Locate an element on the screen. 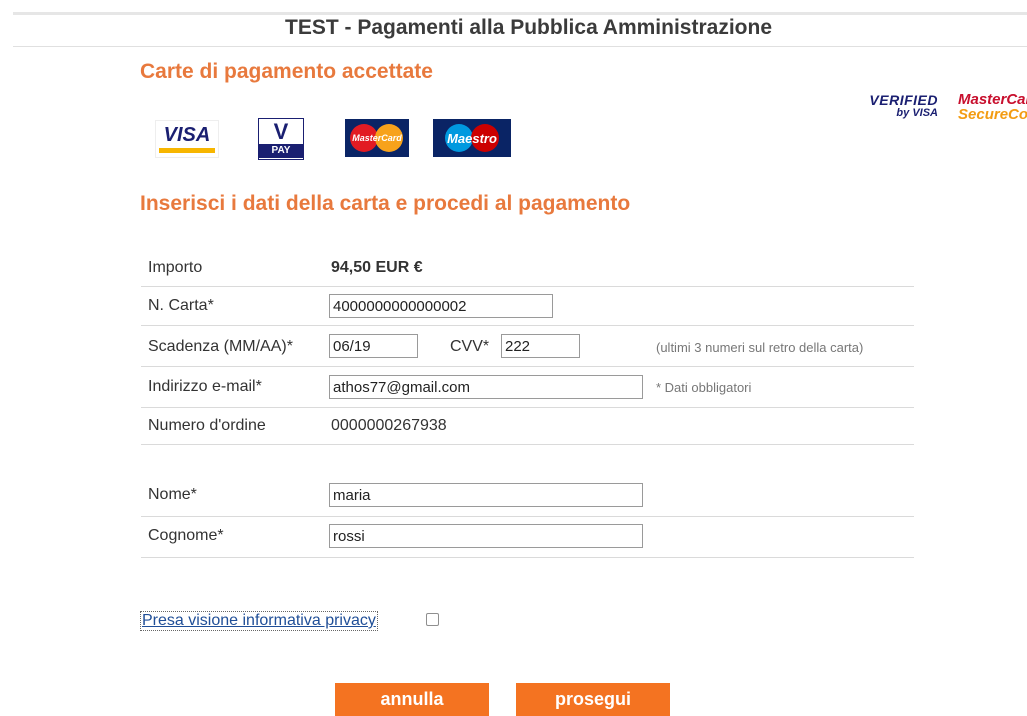 The width and height of the screenshot is (1027, 716). cvv-label: CVV* is located at coordinates (470, 346).